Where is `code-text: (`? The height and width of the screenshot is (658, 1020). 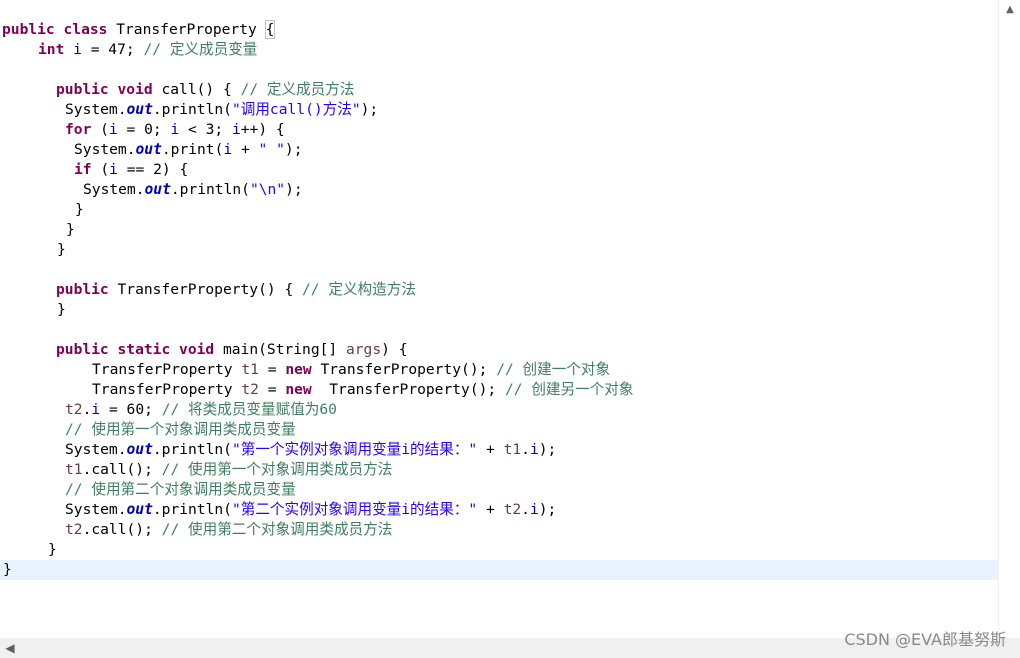 code-text: ( is located at coordinates (100, 129).